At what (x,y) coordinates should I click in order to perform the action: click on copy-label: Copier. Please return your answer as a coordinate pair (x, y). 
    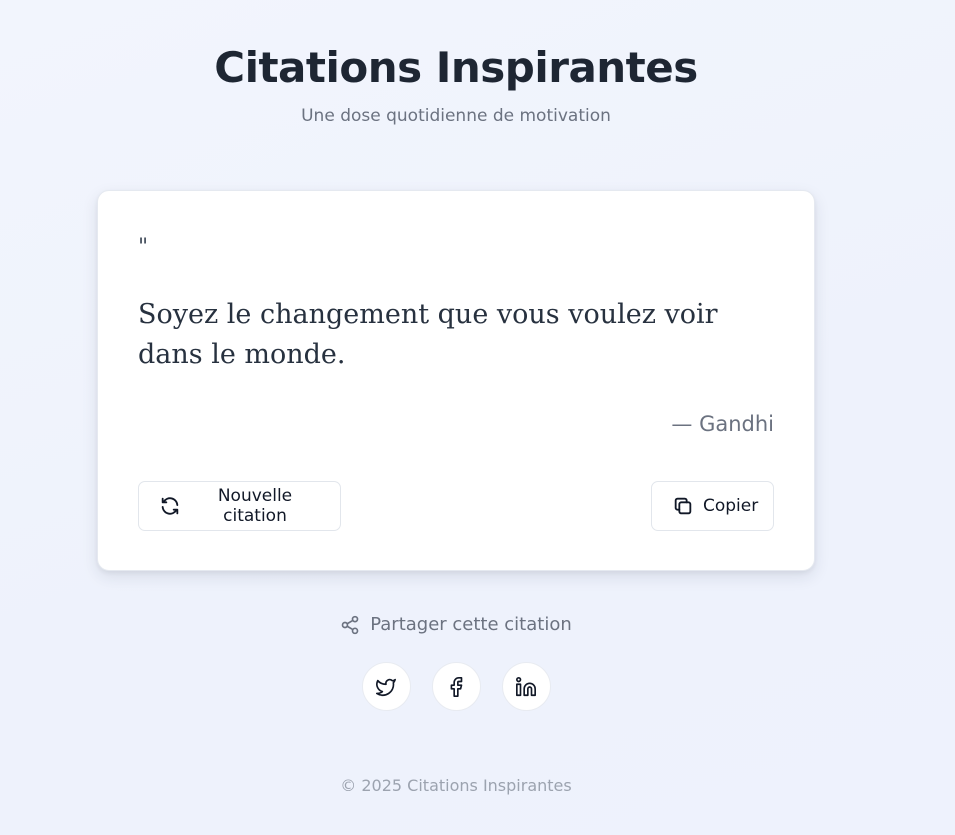
    Looking at the image, I should click on (731, 506).